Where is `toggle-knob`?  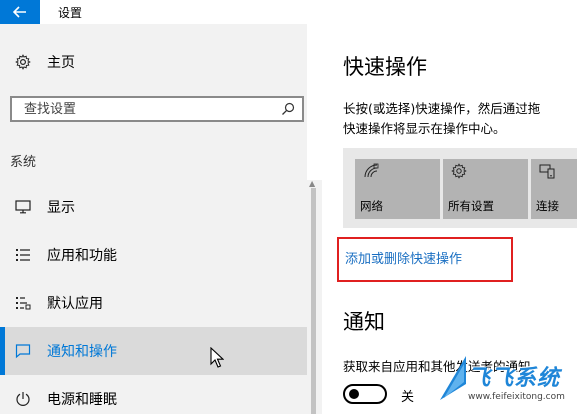 toggle-knob is located at coordinates (354, 394).